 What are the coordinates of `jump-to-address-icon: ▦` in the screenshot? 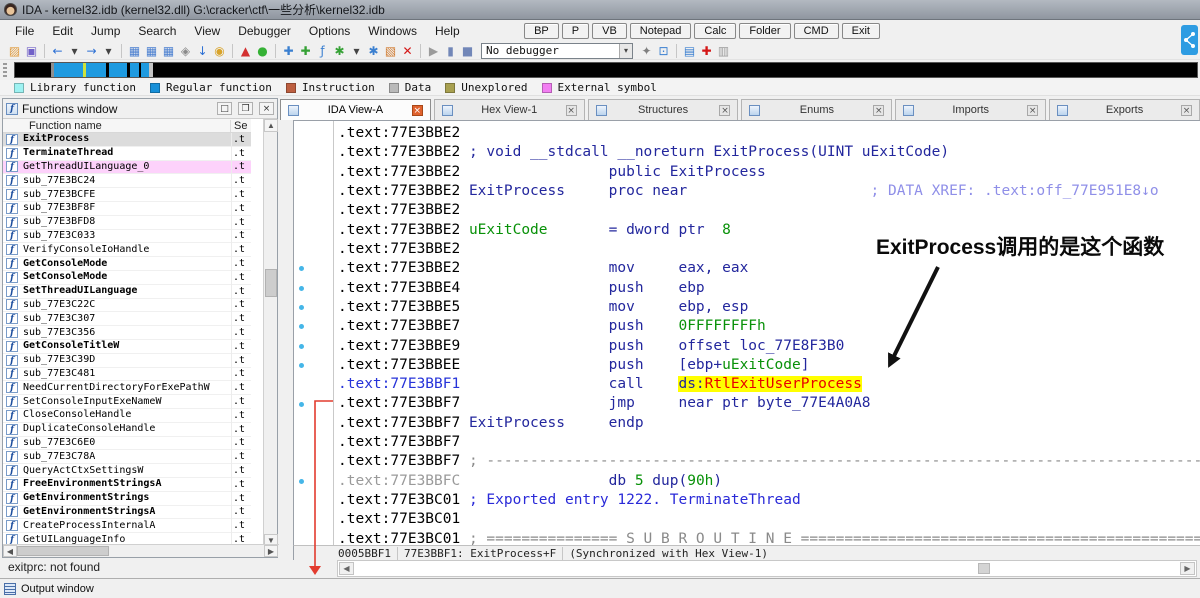 It's located at (134, 51).